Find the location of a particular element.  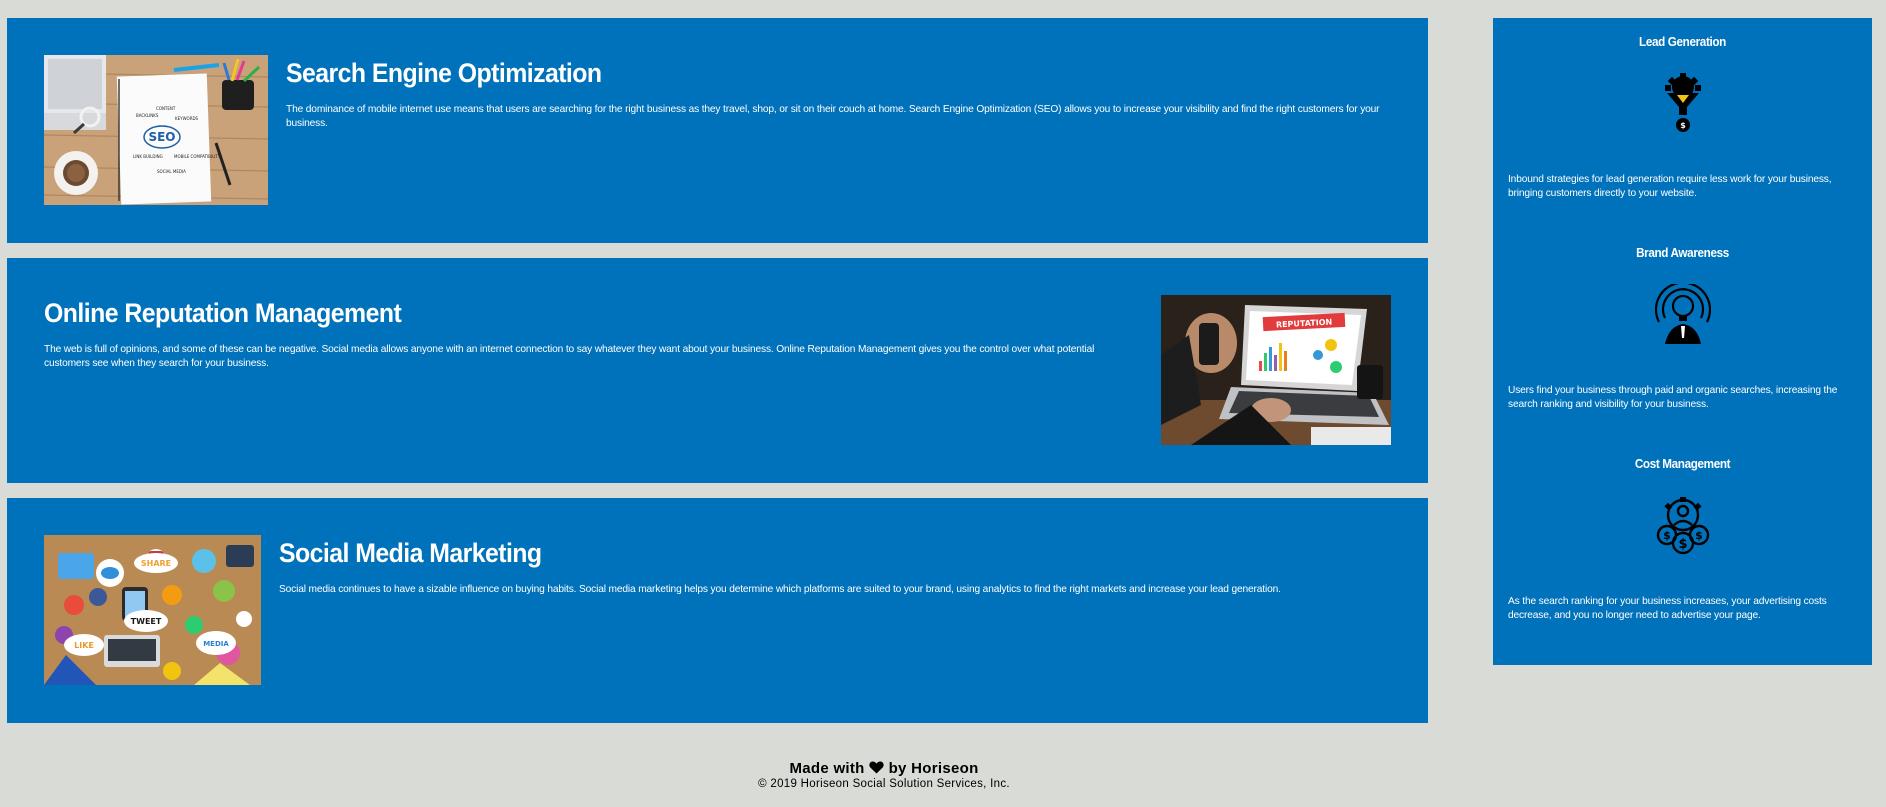

benefit-title-brand-awareness: Brand Awareness is located at coordinates (1682, 252).